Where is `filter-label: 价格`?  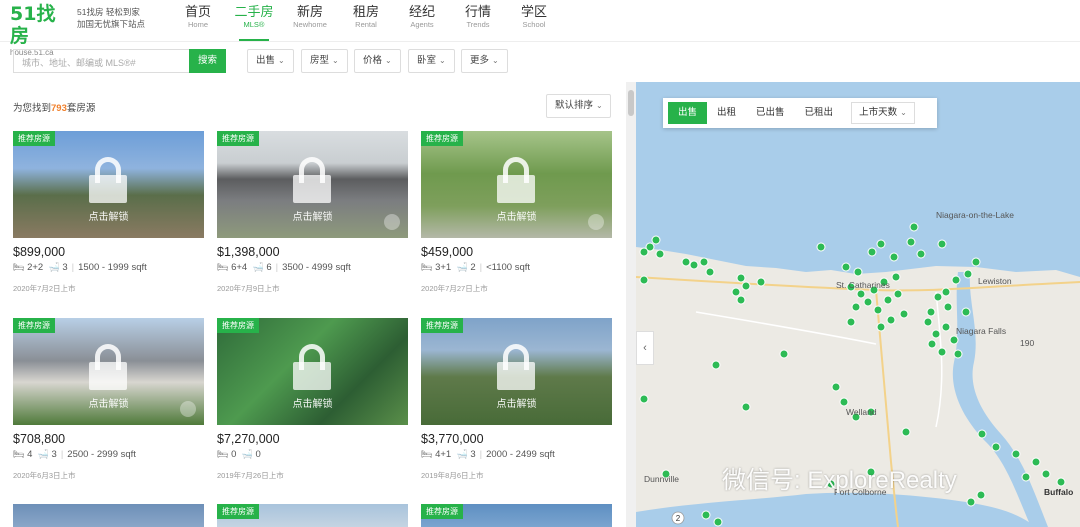
filter-label: 价格 is located at coordinates (373, 60).